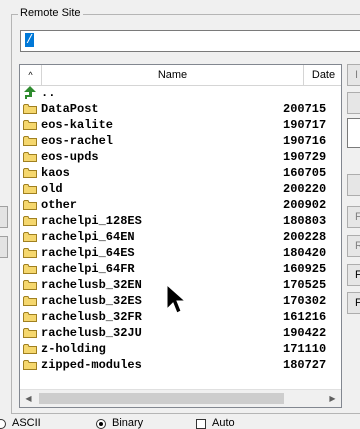 This screenshot has height=429, width=360. Describe the element at coordinates (28, 398) in the screenshot. I see `scroll-left-arrow-icon: ◀` at that location.